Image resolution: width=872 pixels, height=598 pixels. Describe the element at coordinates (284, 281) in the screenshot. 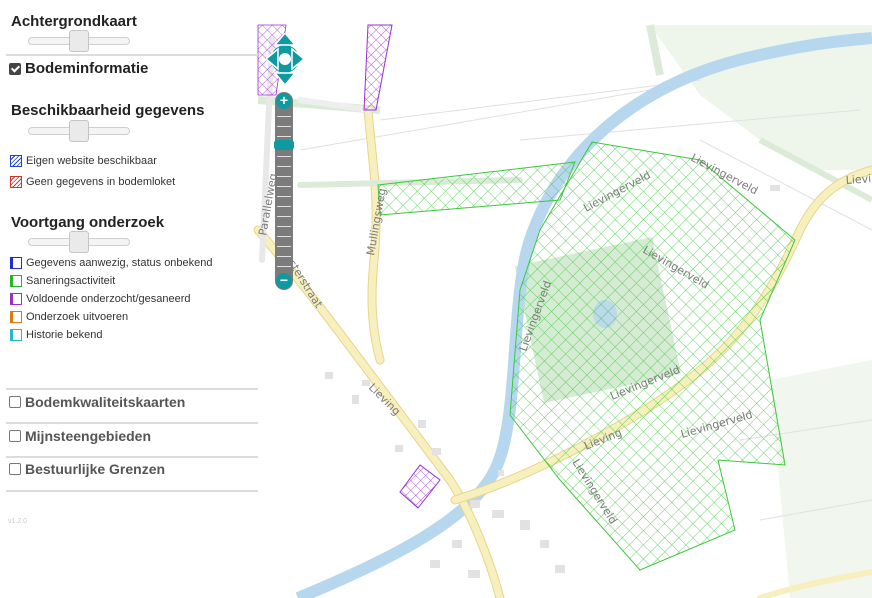

I see `zoom-out-button: −` at that location.